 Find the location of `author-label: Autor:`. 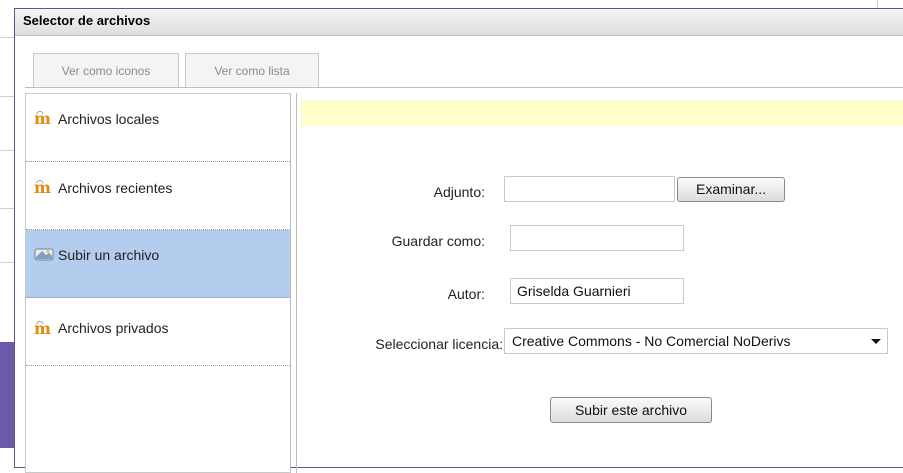

author-label: Autor: is located at coordinates (466, 294).